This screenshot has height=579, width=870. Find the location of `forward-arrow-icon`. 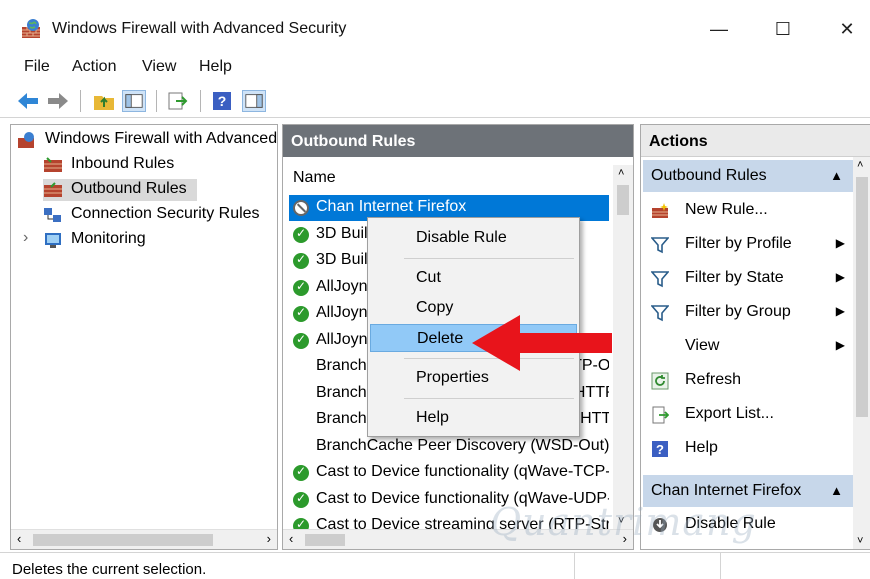

forward-arrow-icon is located at coordinates (58, 101).